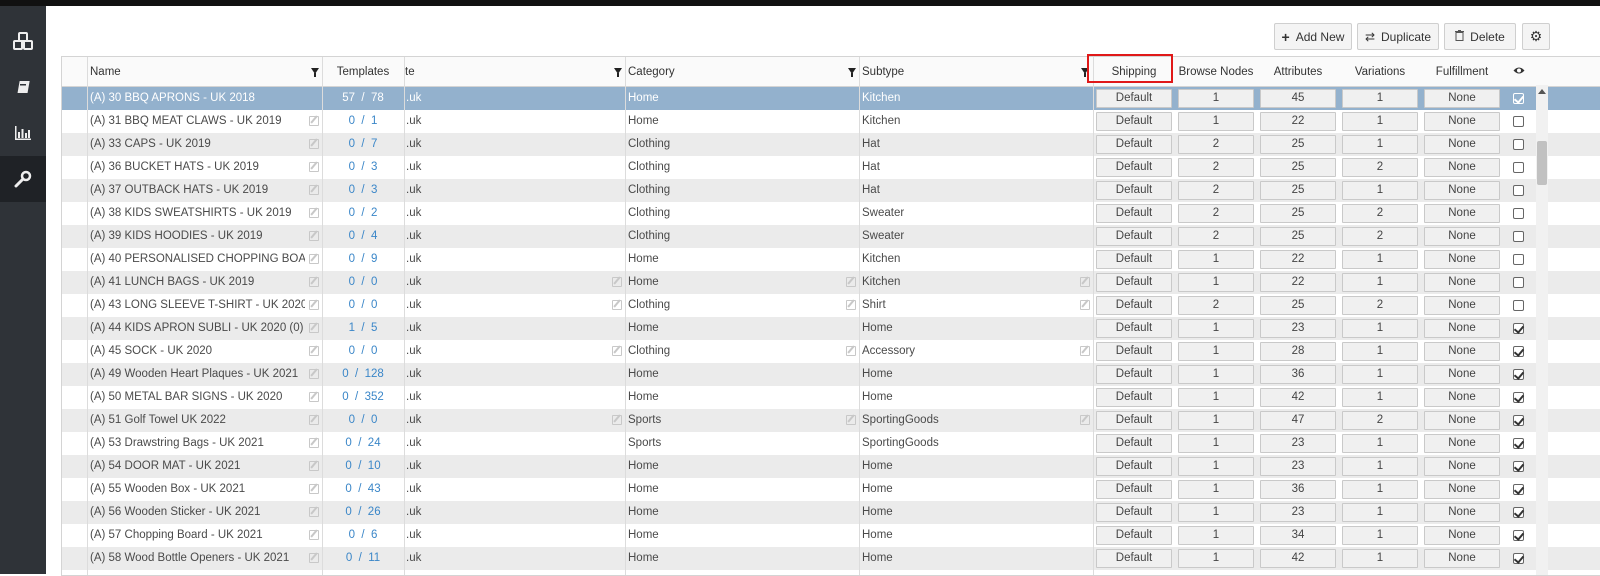  What do you see at coordinates (374, 558) in the screenshot?
I see `templates-total: 11` at bounding box center [374, 558].